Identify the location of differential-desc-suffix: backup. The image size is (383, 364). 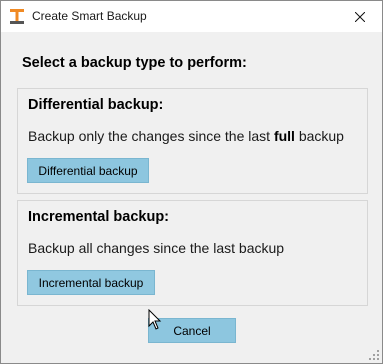
(319, 136).